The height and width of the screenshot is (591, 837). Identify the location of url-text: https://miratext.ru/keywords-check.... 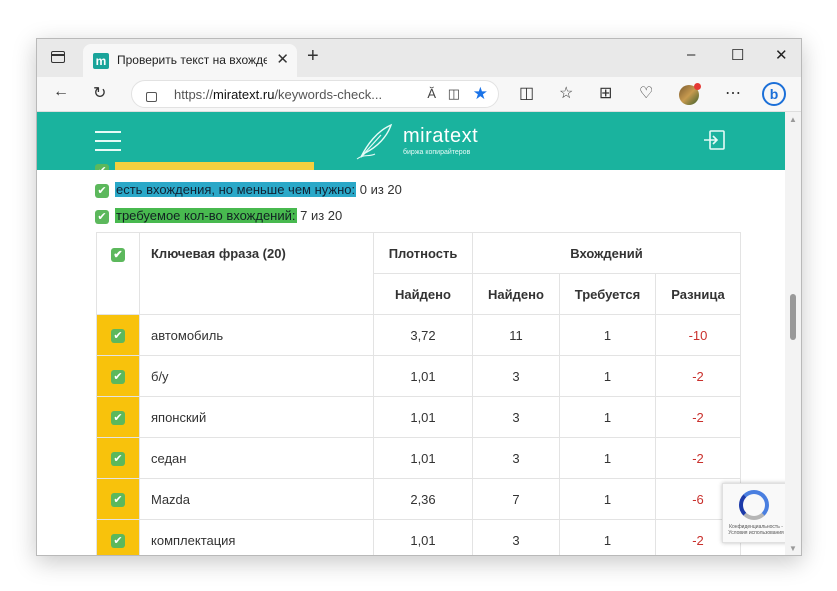
(278, 94).